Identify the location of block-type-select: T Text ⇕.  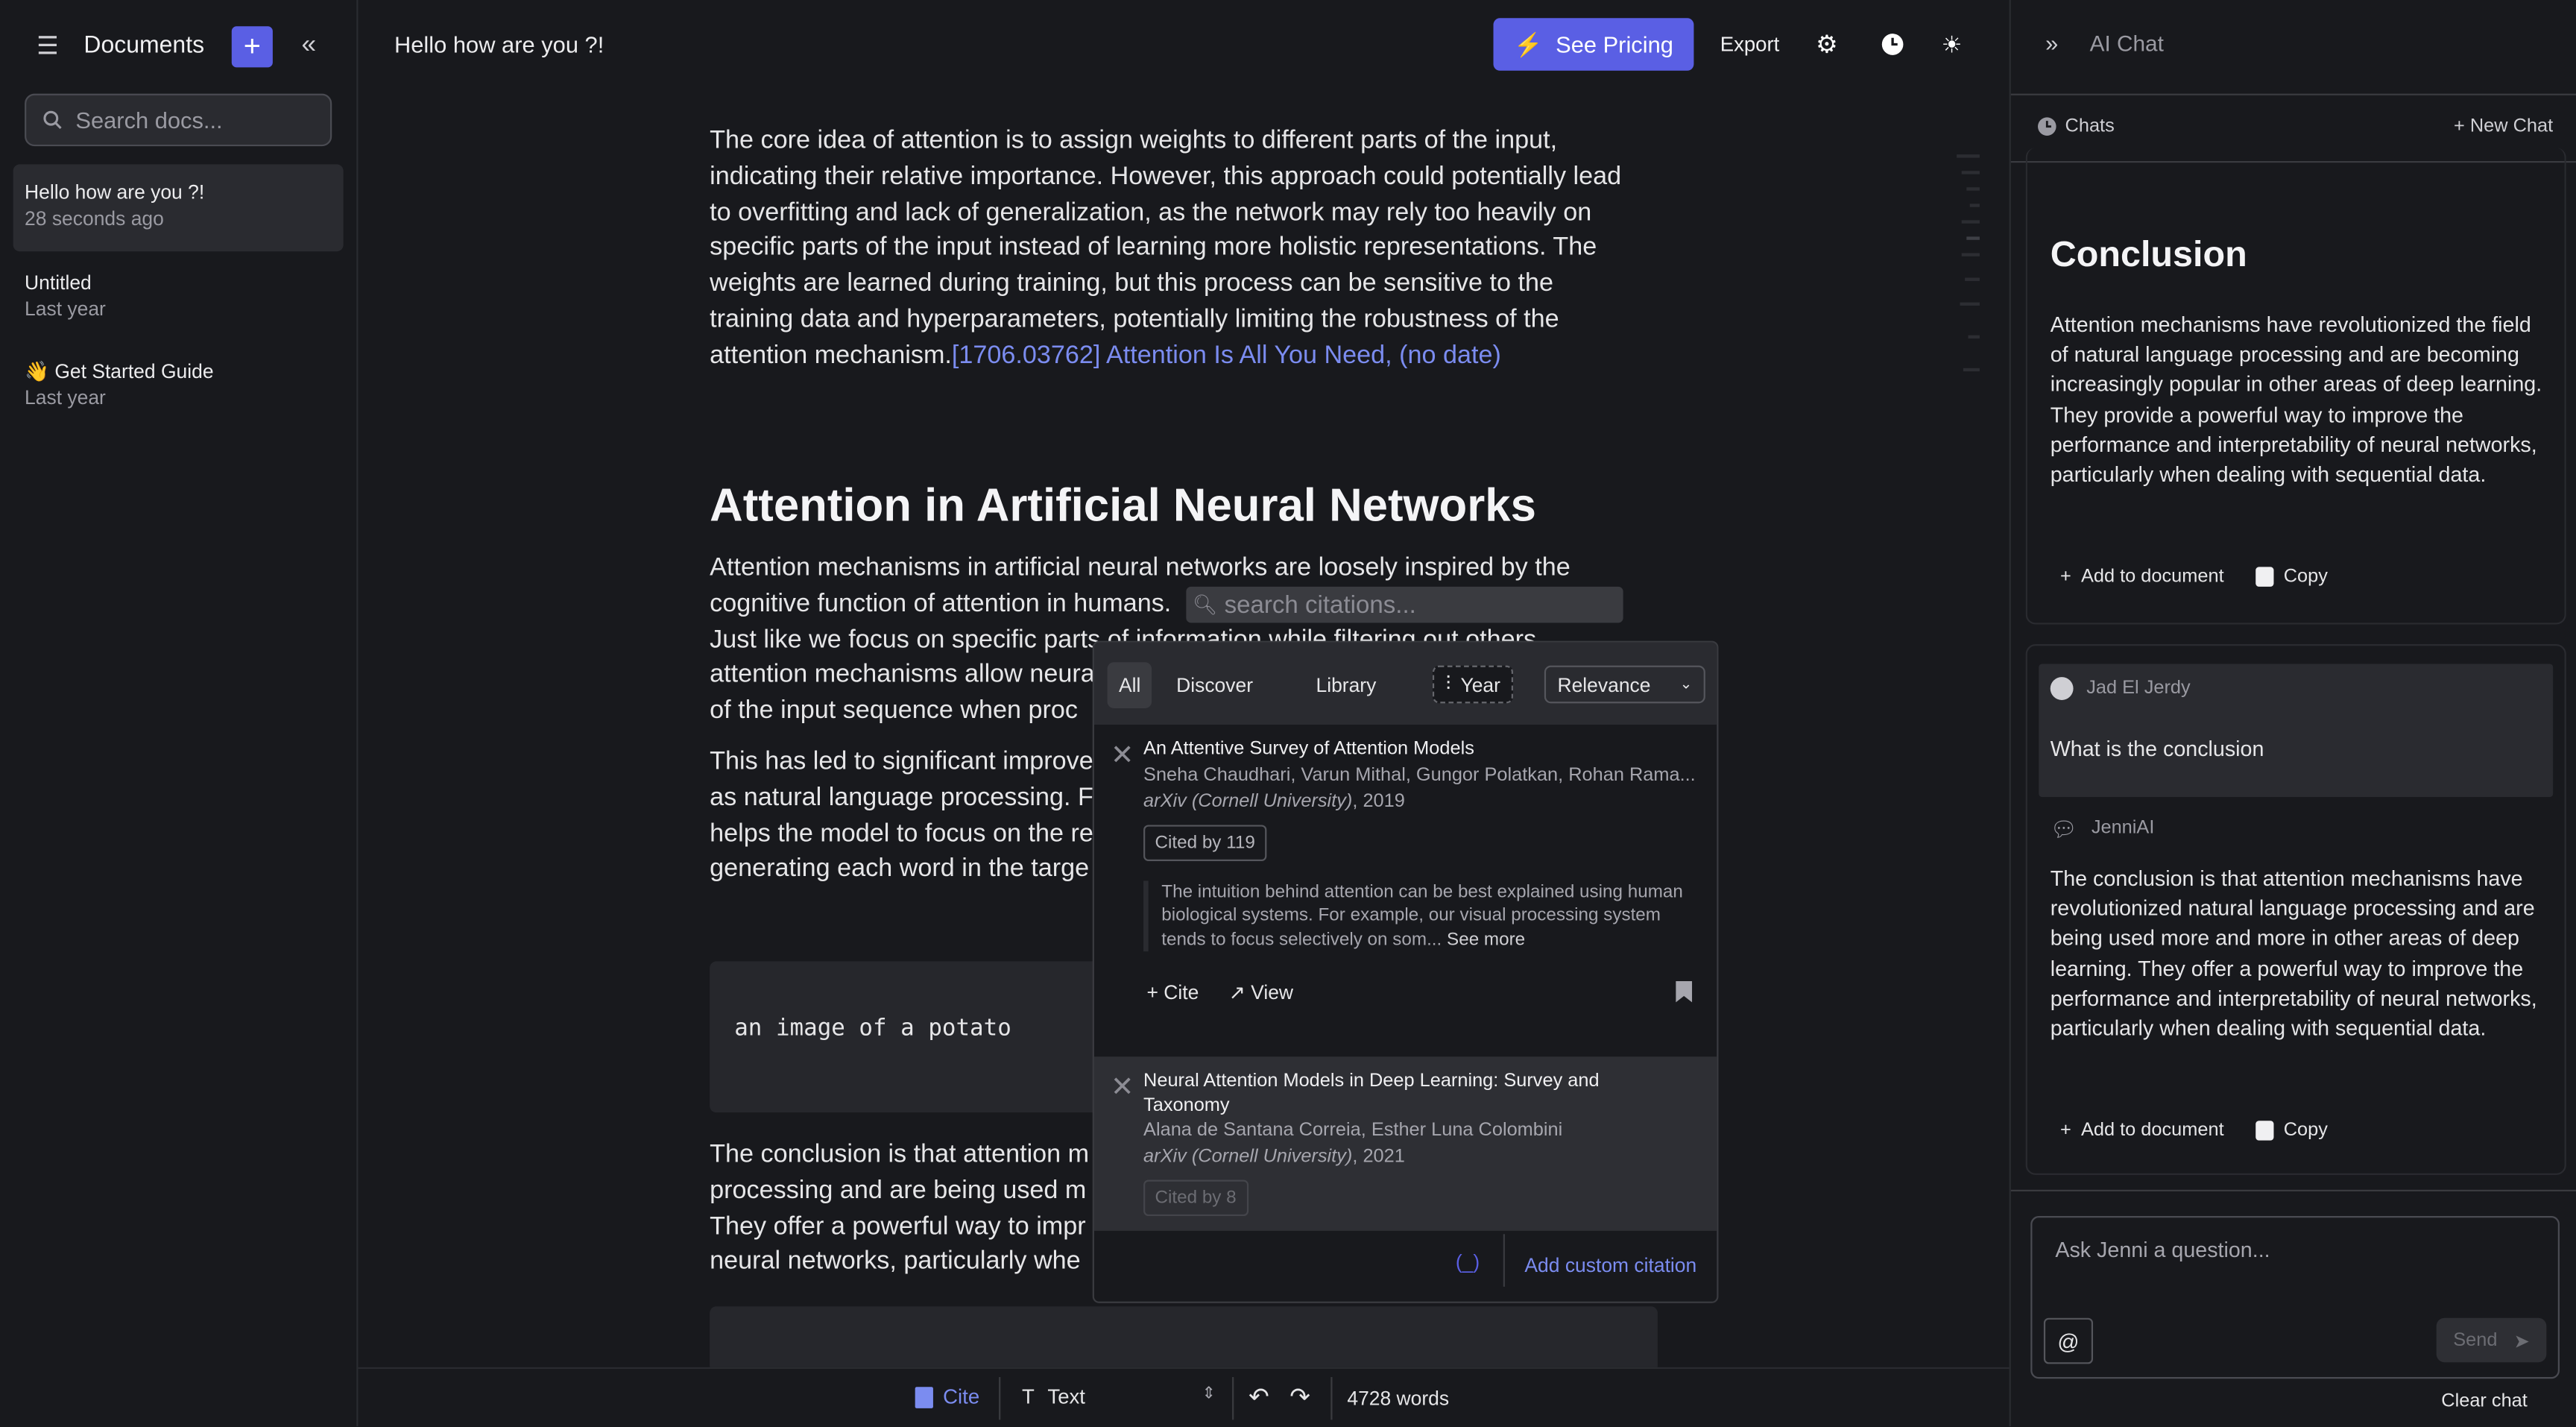
(1119, 1397).